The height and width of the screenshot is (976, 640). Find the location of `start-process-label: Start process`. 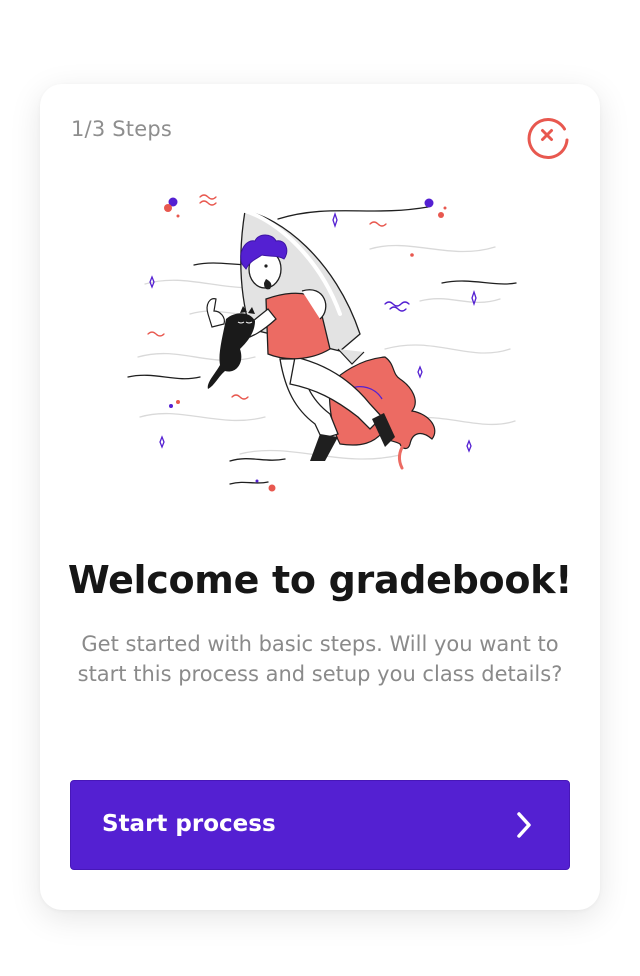

start-process-label: Start process is located at coordinates (189, 824).